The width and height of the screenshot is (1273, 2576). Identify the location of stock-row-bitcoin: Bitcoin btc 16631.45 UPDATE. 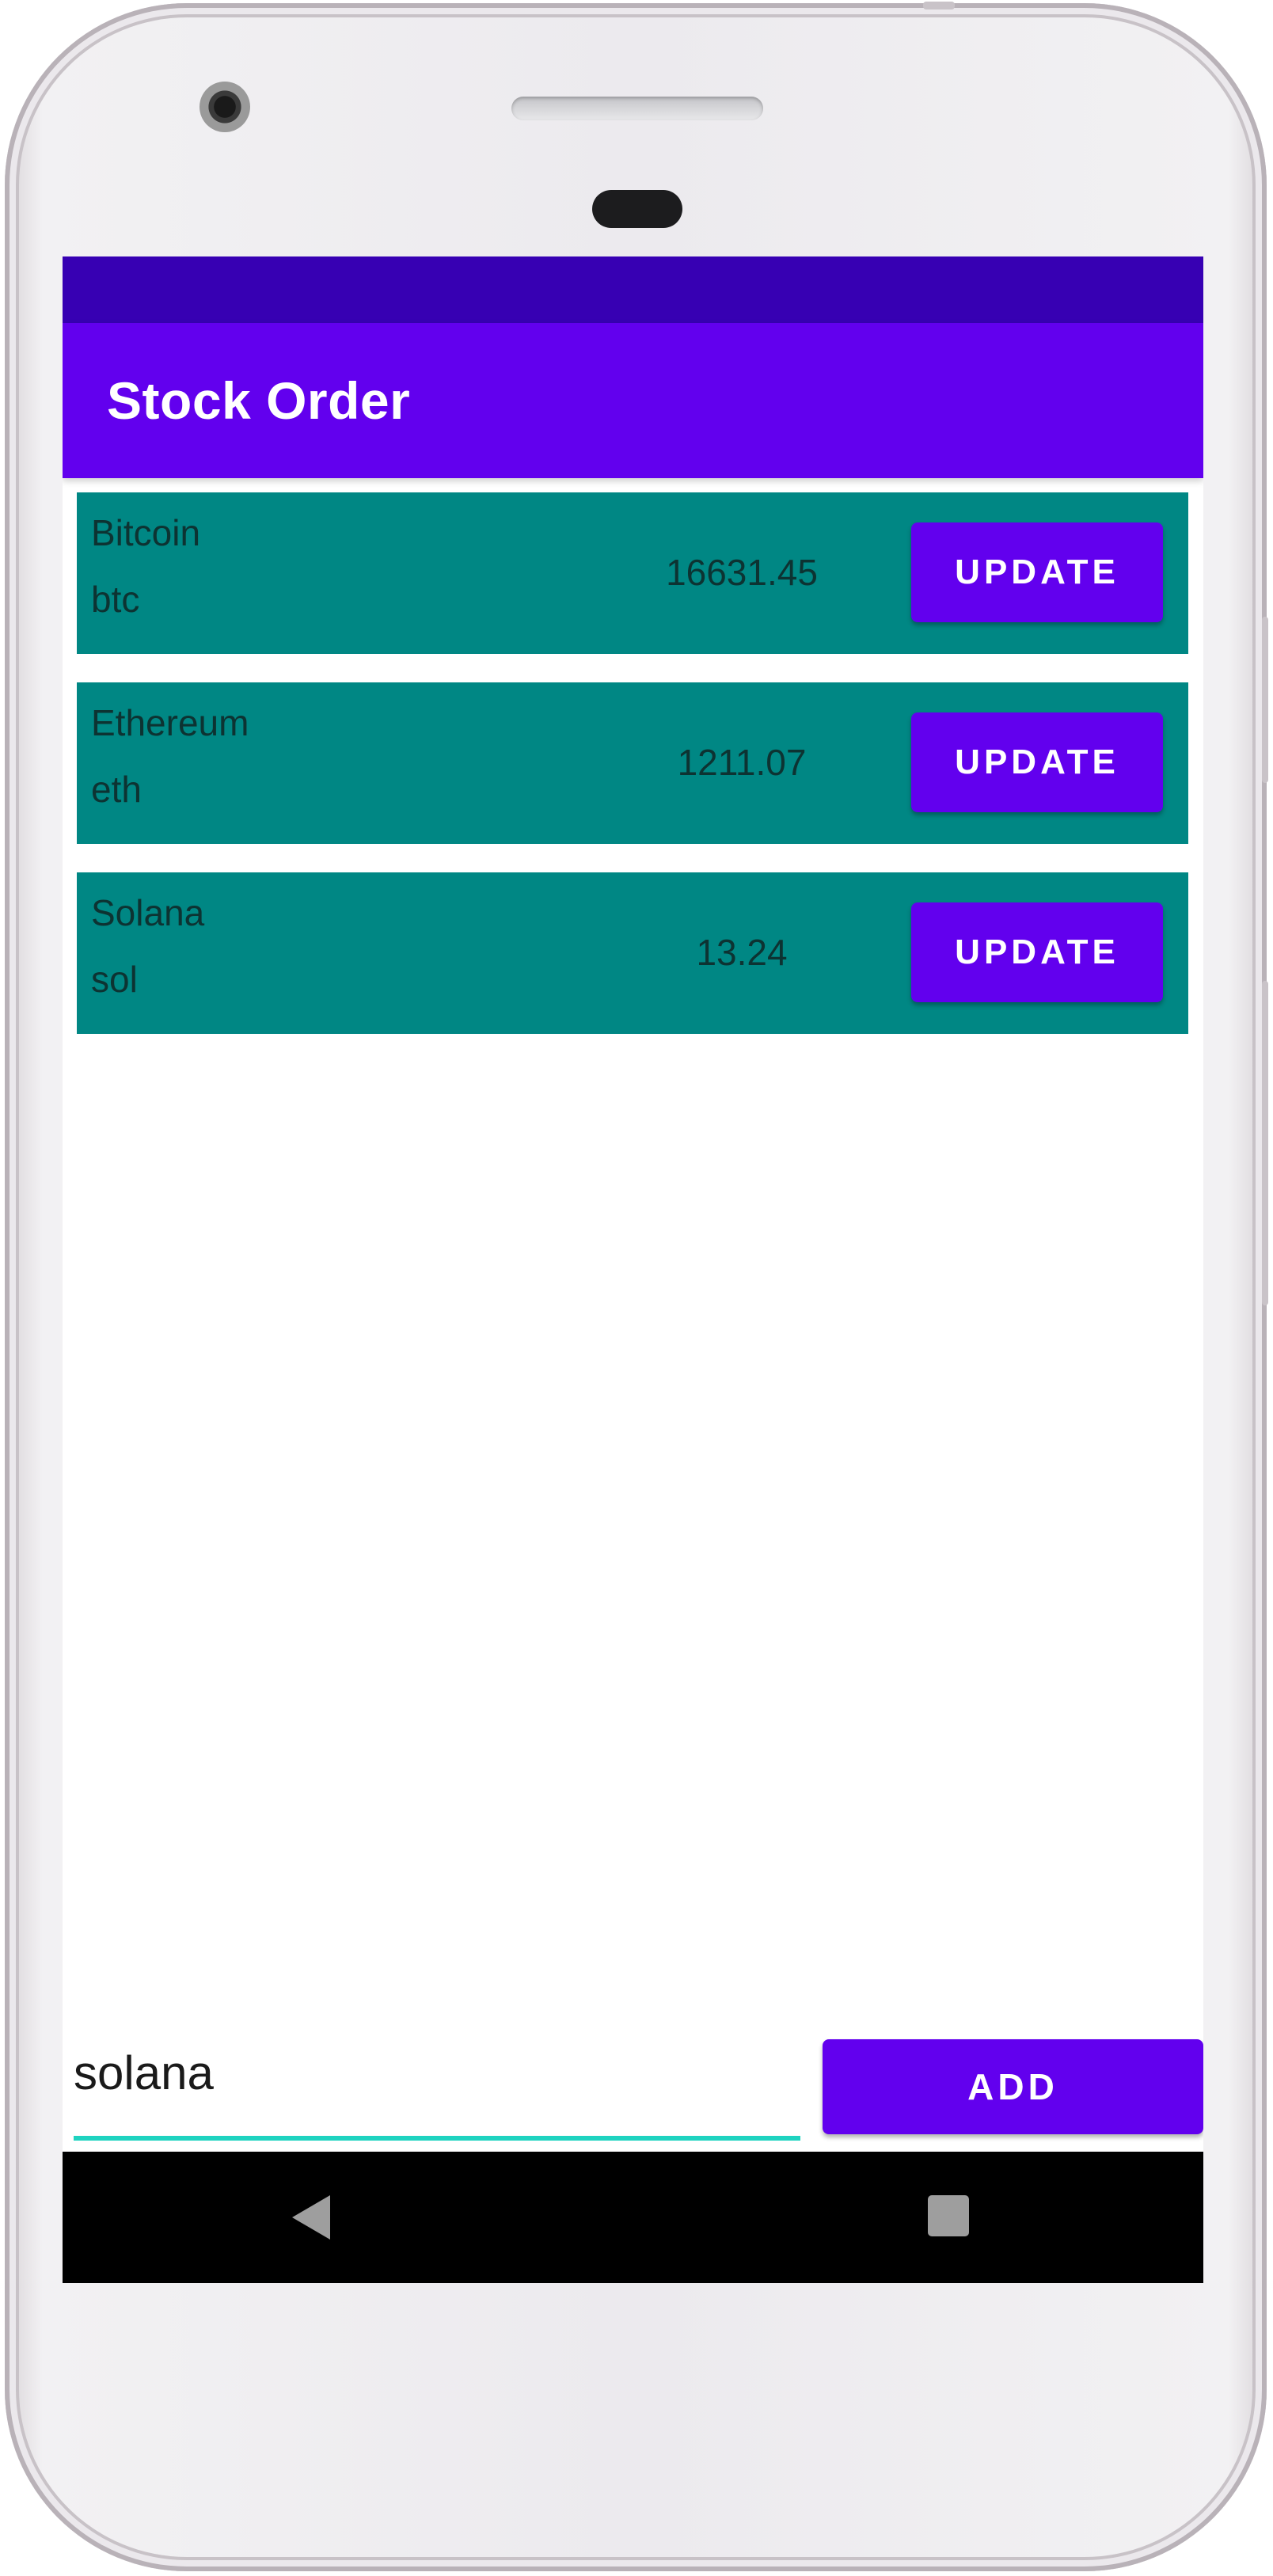
(632, 573).